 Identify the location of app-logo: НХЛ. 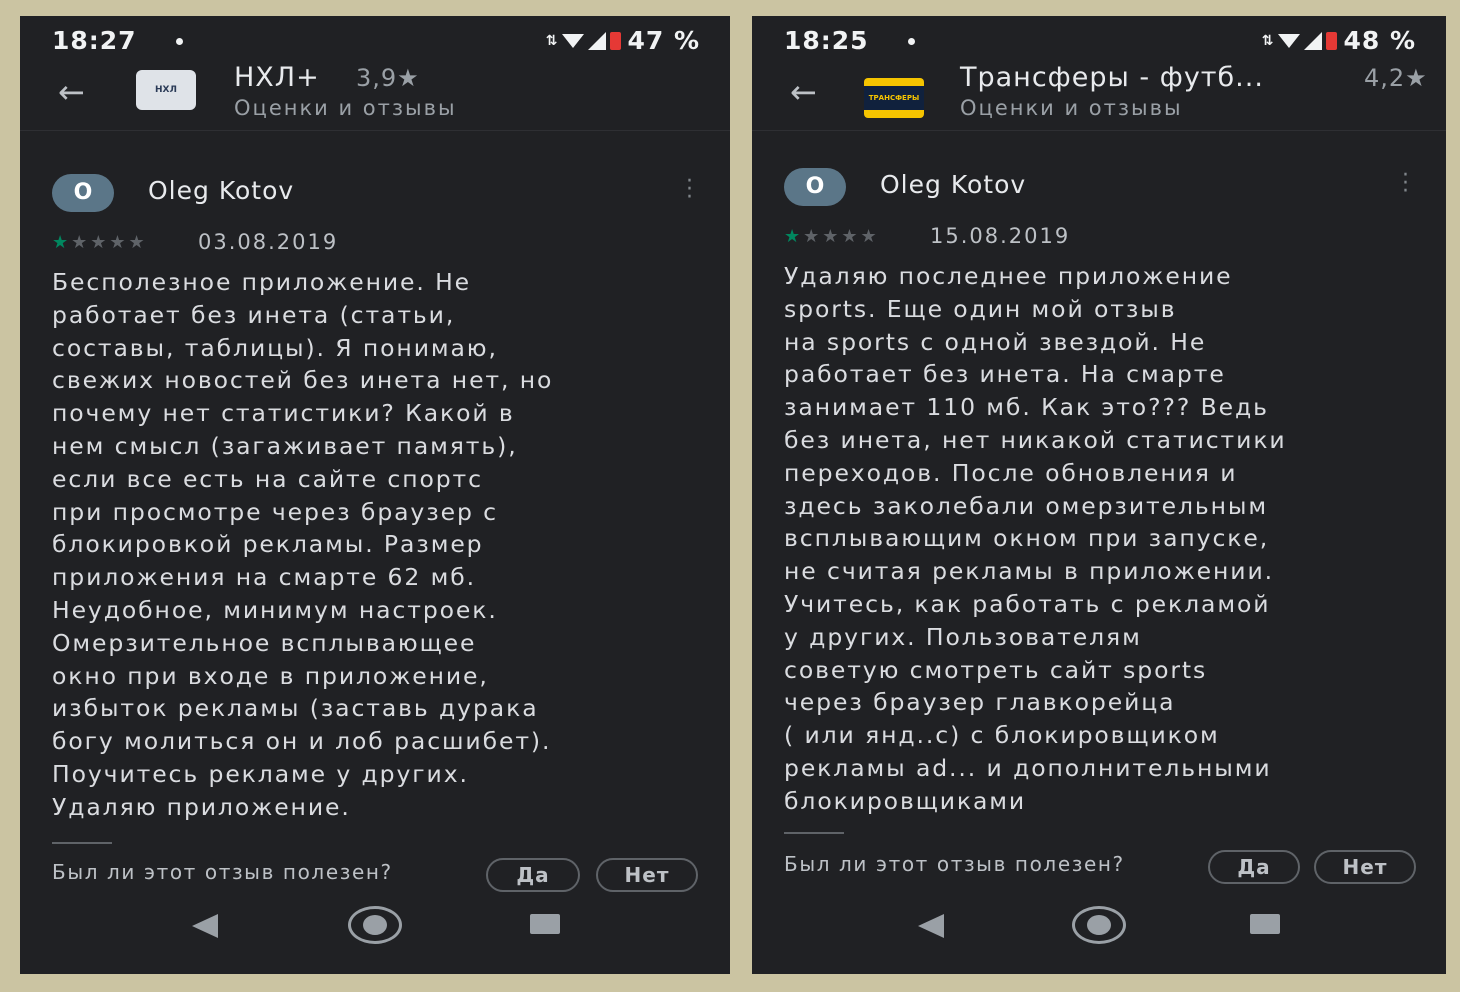
(166, 90).